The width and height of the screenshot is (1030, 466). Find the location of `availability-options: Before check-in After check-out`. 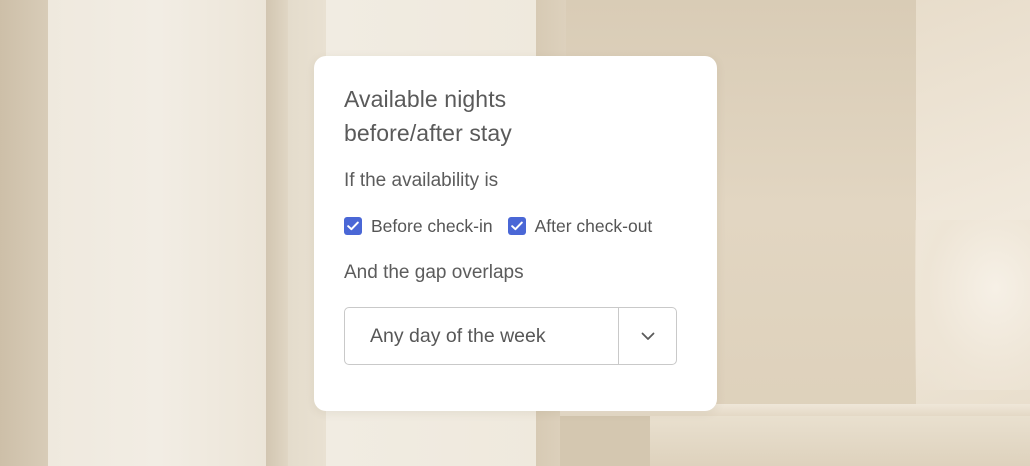

availability-options: Before check-in After check-out is located at coordinates (515, 226).